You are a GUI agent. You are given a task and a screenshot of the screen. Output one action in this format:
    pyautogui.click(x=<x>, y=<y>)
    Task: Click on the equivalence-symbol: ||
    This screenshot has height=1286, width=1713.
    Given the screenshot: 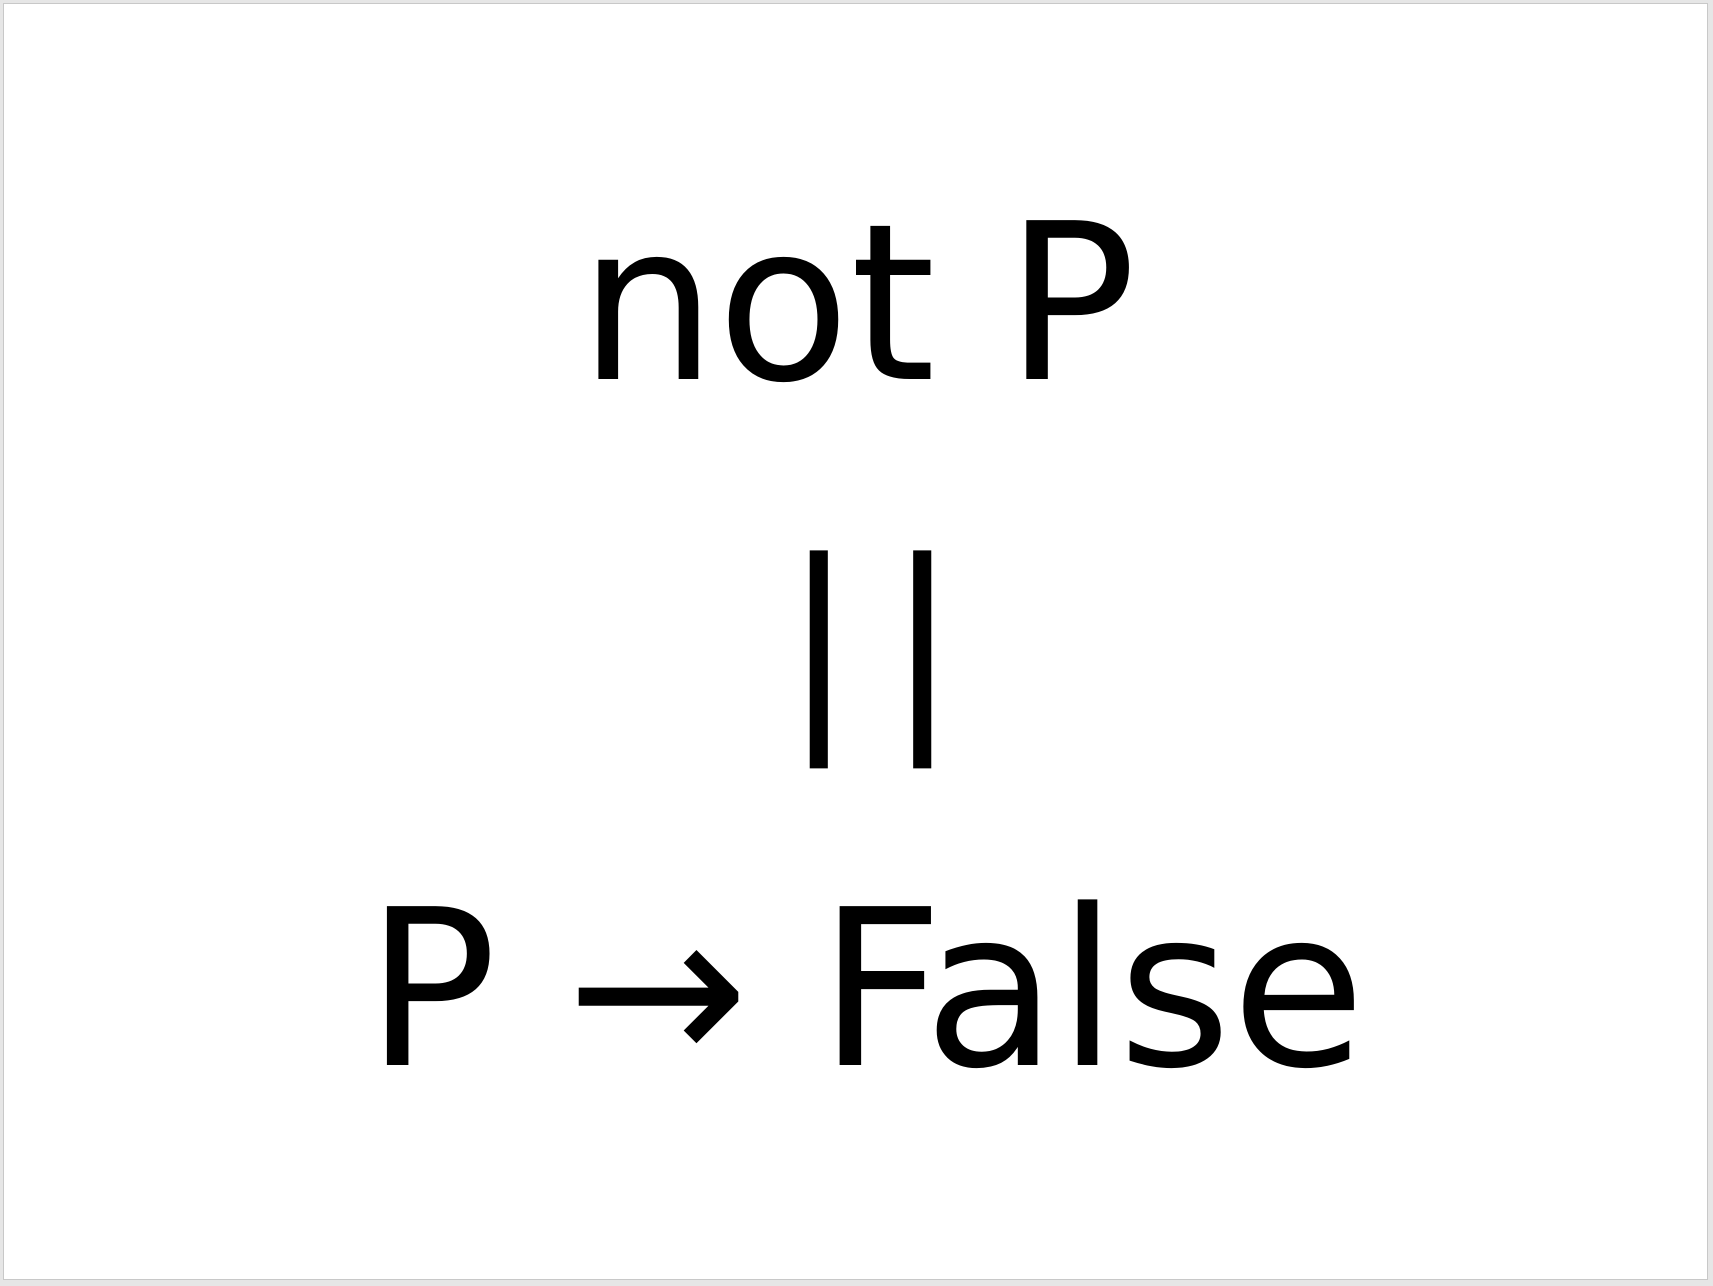 What is the action you would take?
    pyautogui.click(x=885, y=642)
    